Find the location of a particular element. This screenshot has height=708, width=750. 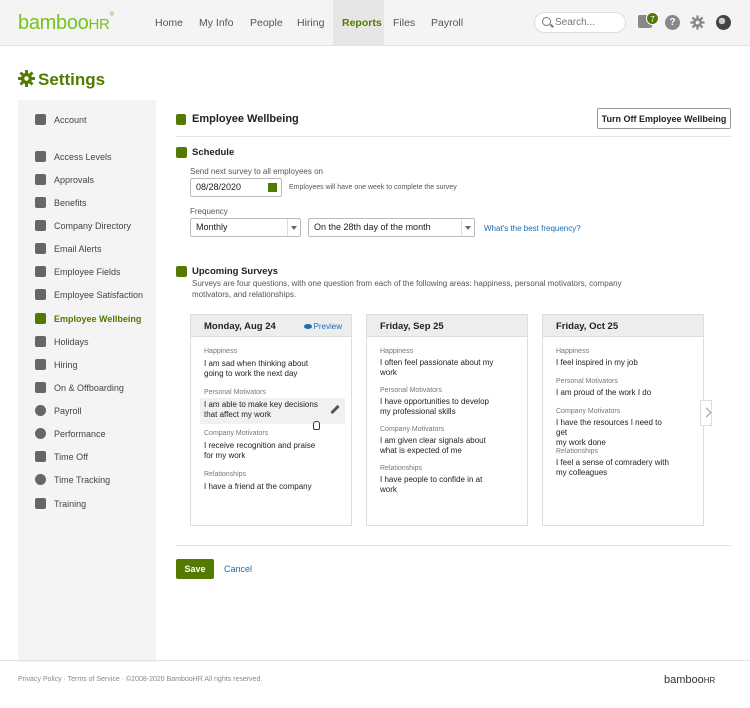

question-text: I often feel passionate about my work is located at coordinates (437, 367).